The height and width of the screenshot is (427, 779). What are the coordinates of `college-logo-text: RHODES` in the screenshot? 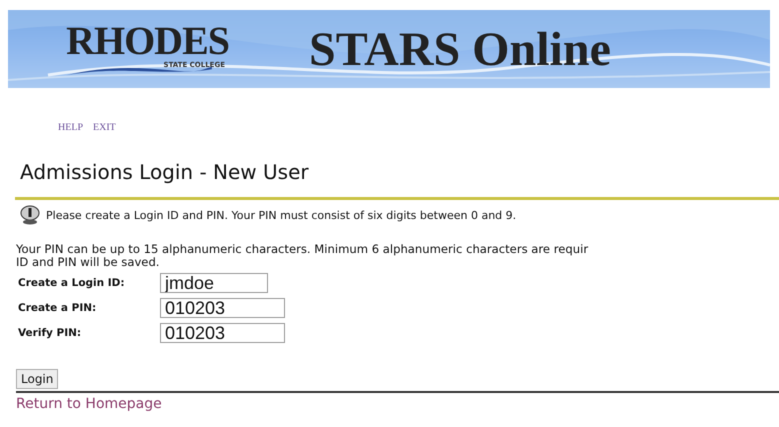 It's located at (147, 41).